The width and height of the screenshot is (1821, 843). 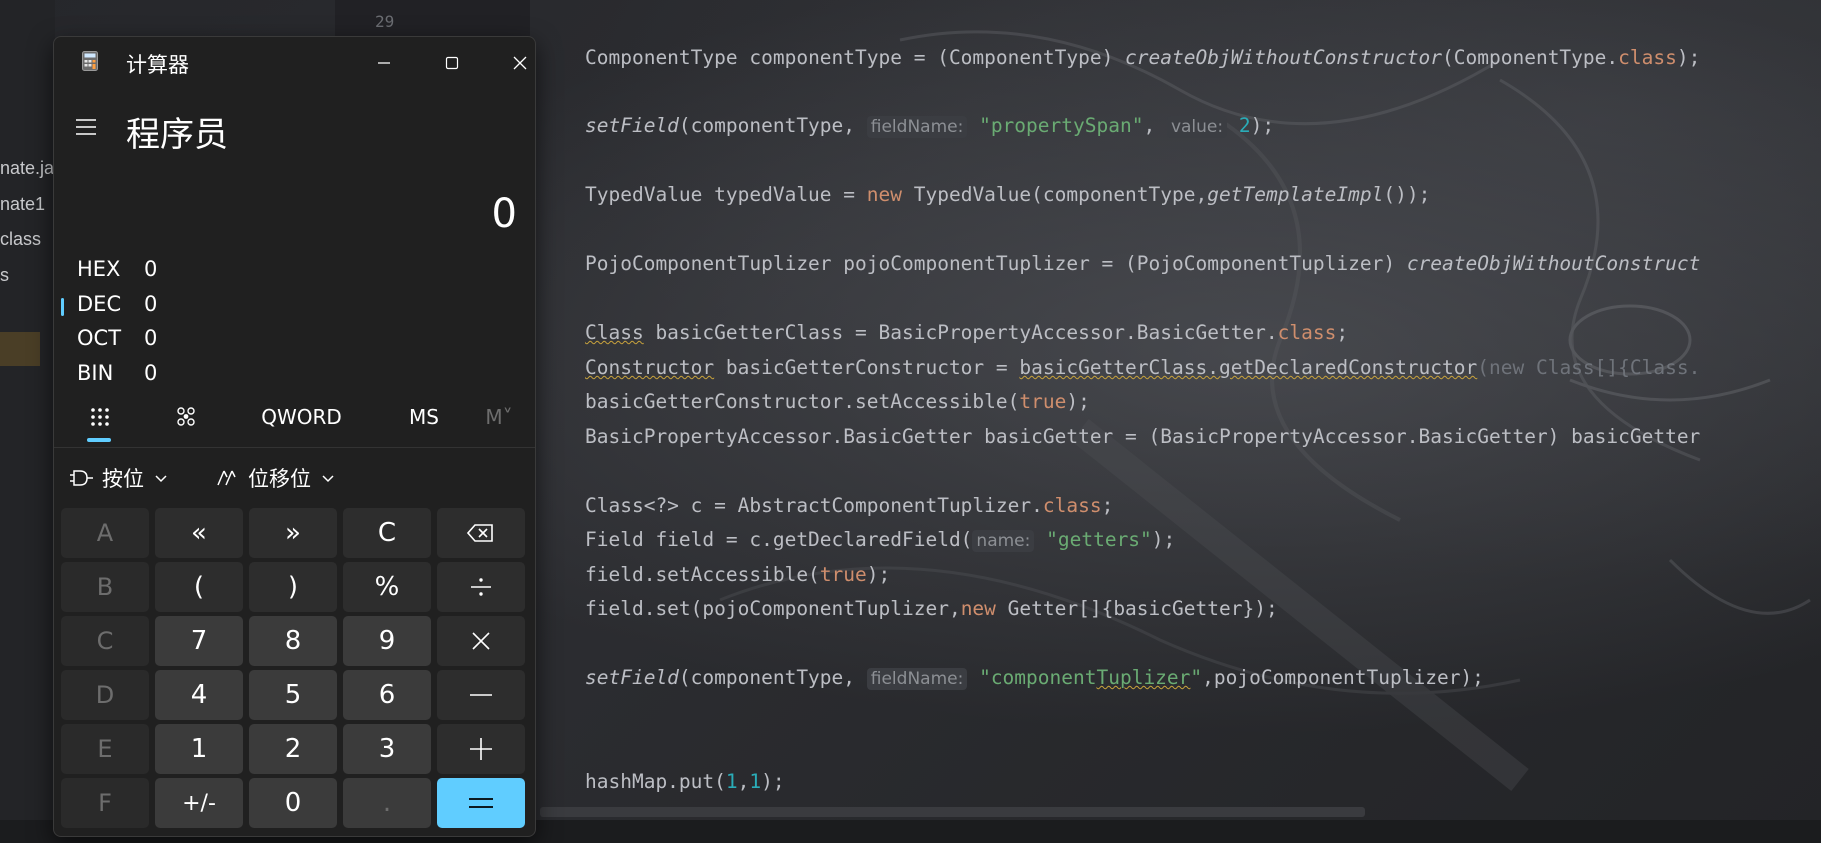 I want to click on backspace-icon, so click(x=480, y=533).